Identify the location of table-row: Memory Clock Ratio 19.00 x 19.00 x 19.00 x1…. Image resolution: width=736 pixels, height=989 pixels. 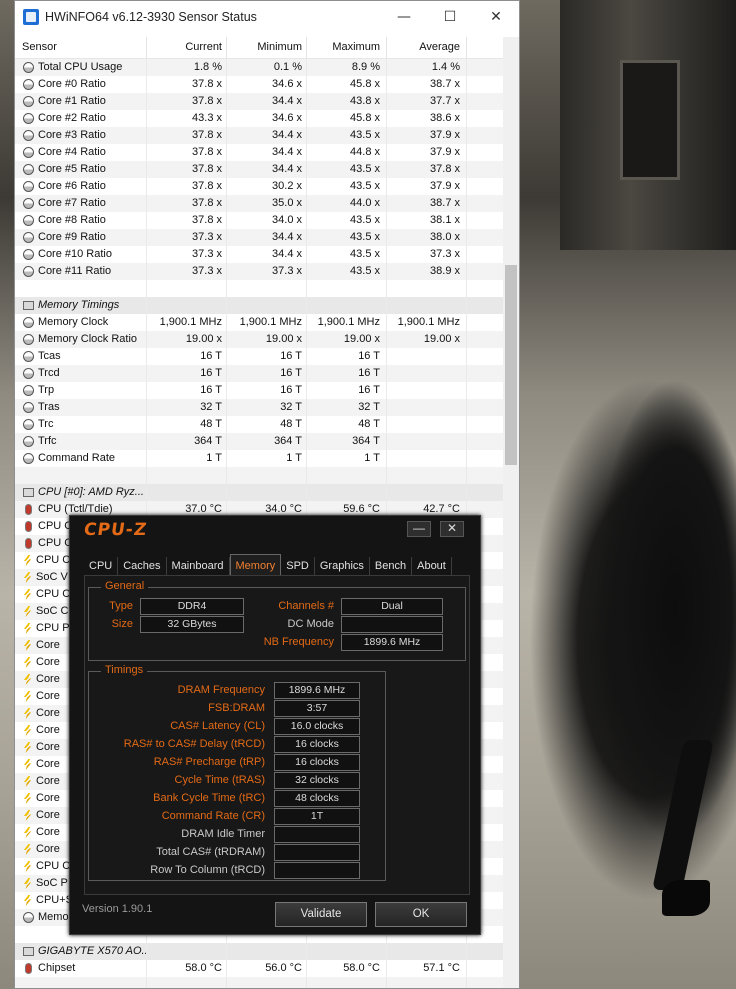
(260, 339).